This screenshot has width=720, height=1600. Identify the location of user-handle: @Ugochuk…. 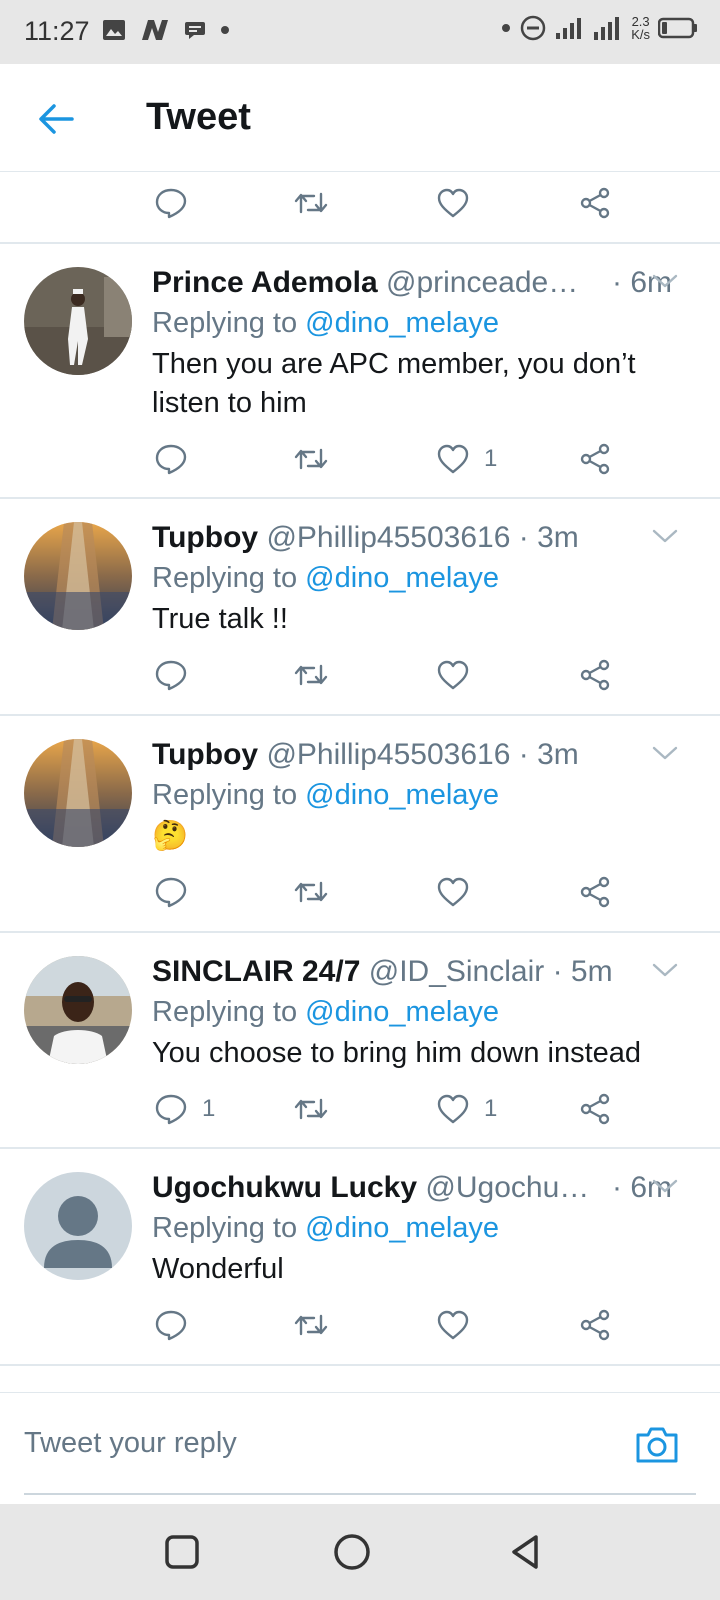
(510, 1188).